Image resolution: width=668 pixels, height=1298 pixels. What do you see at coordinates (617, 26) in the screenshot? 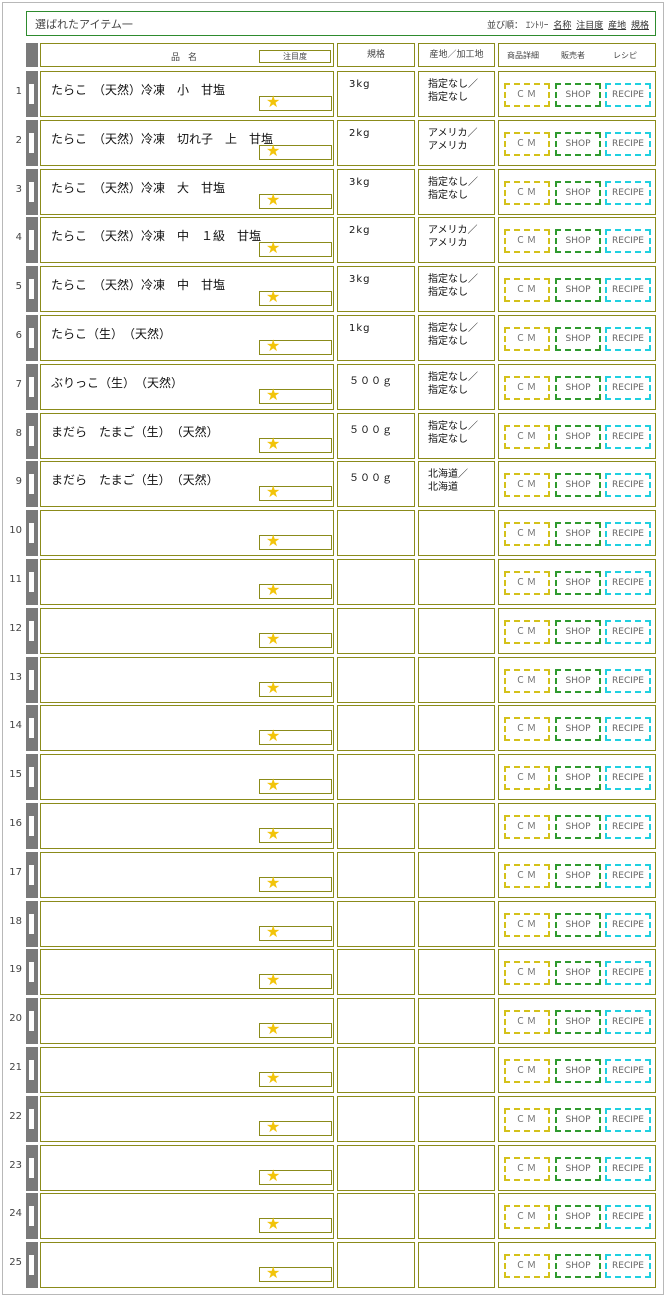
I see `sort-by-origin-link: 産地` at bounding box center [617, 26].